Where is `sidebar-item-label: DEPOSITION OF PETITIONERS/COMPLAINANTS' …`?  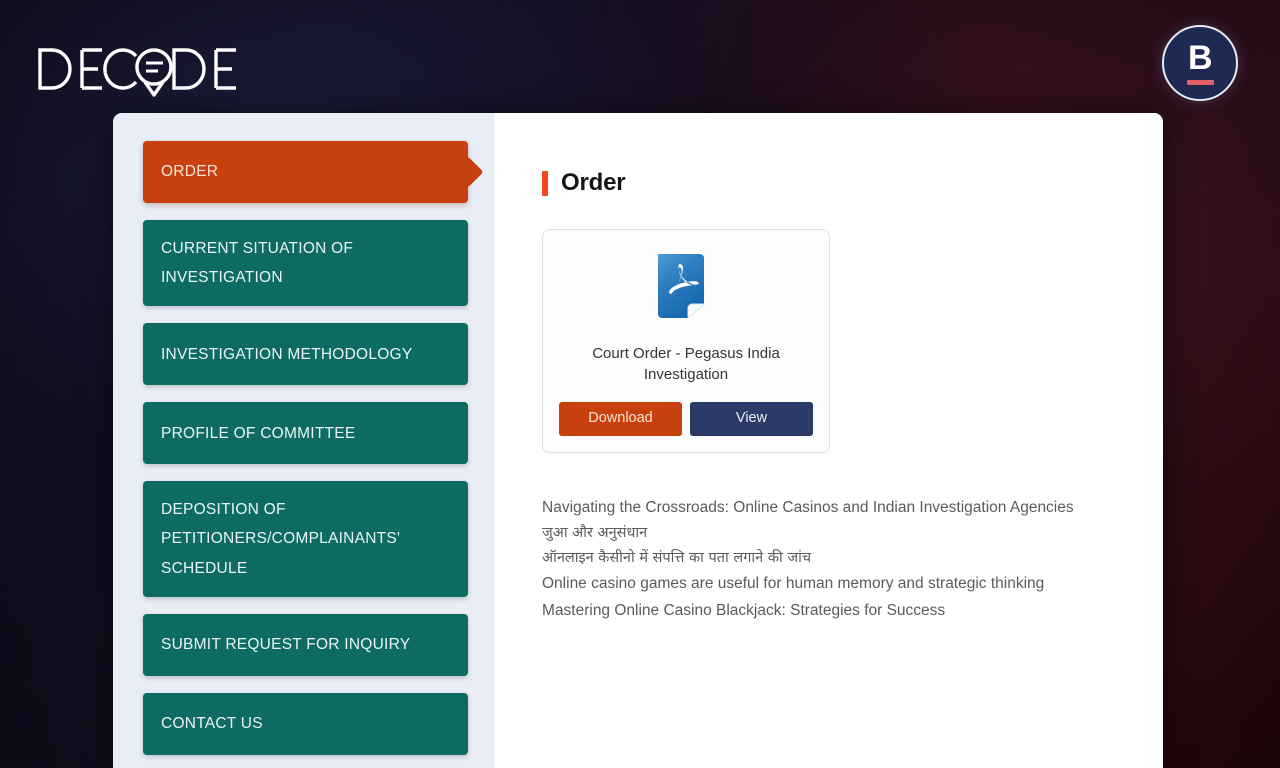 sidebar-item-label: DEPOSITION OF PETITIONERS/COMPLAINANTS' … is located at coordinates (281, 539).